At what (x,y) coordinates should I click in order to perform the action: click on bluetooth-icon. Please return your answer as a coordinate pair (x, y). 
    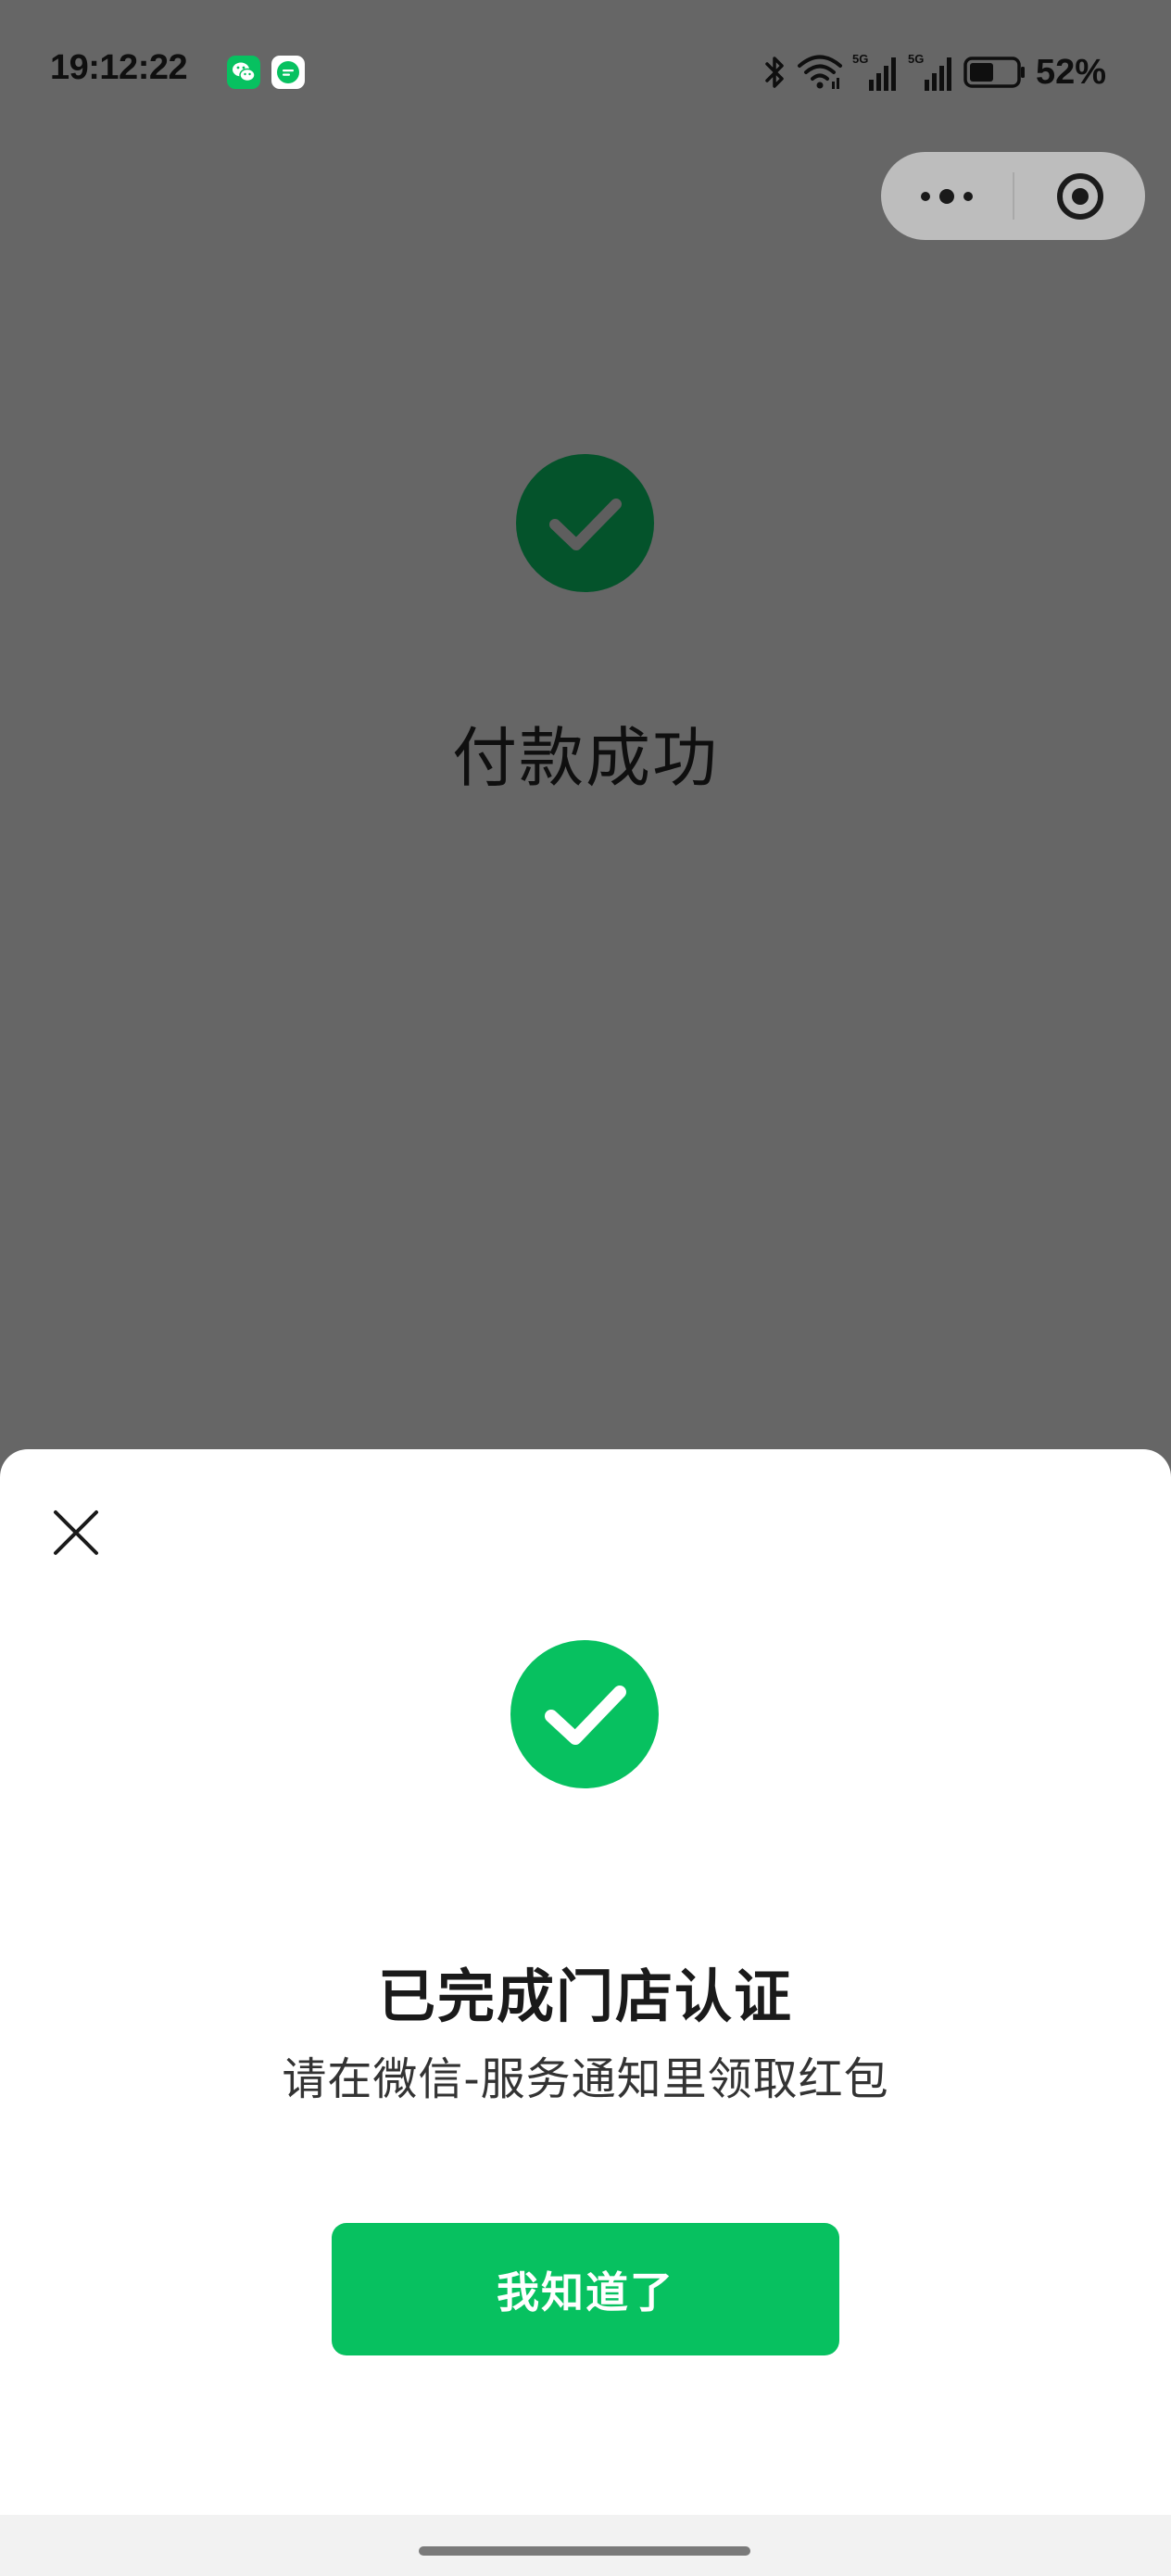
    Looking at the image, I should click on (775, 72).